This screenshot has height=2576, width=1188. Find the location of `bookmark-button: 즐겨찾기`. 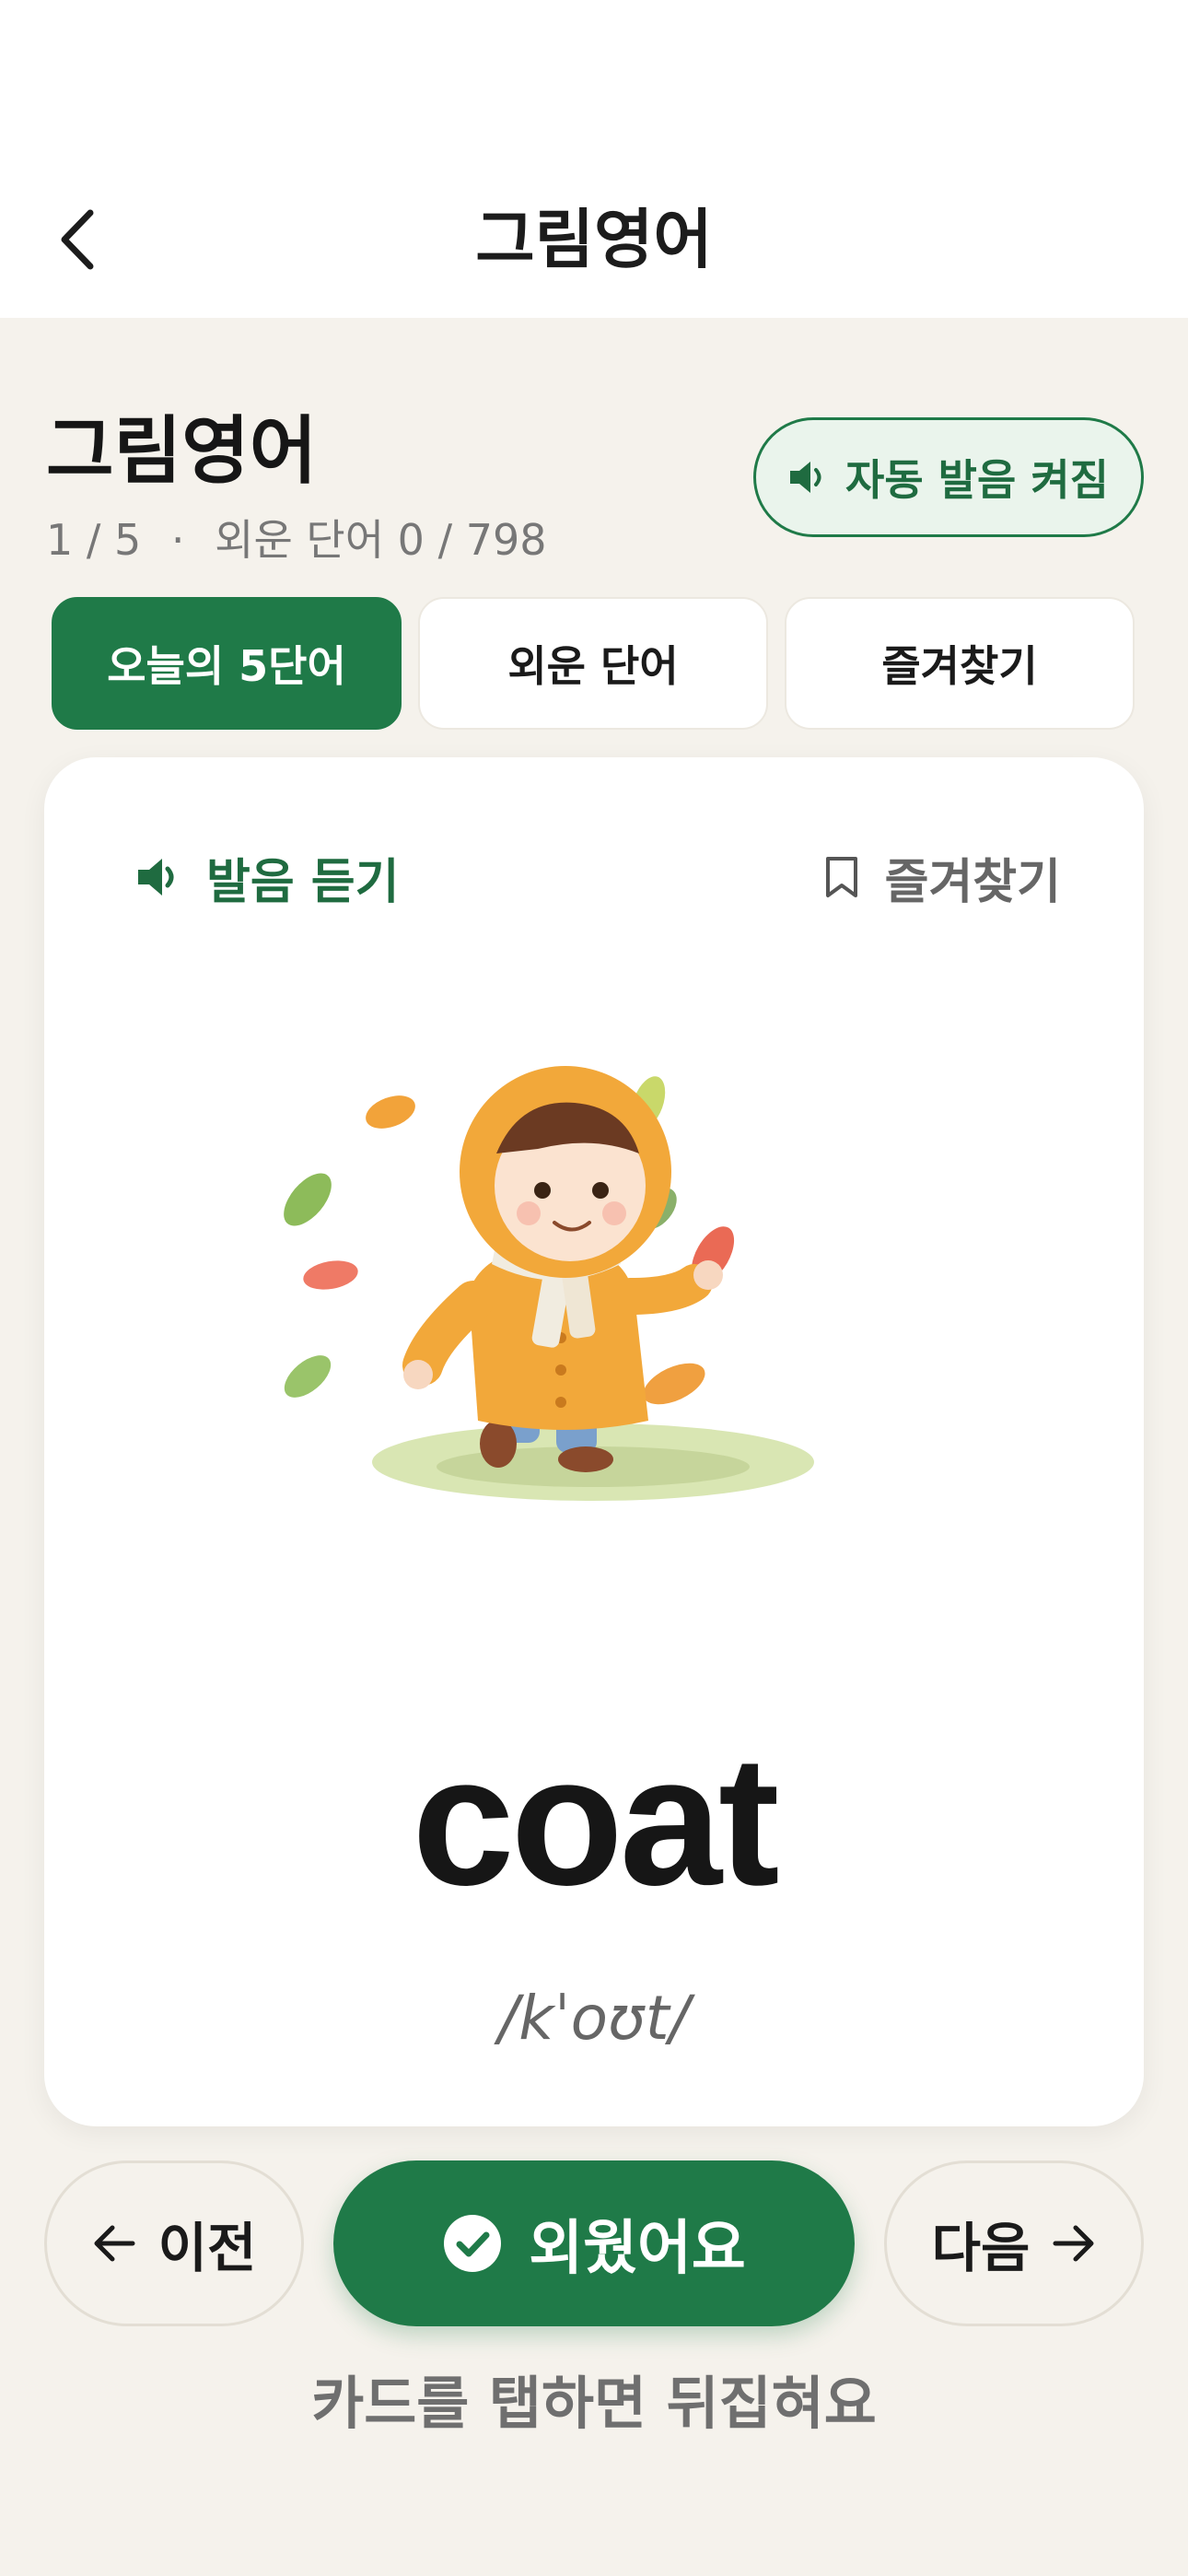

bookmark-button: 즐겨찾기 is located at coordinates (942, 877).